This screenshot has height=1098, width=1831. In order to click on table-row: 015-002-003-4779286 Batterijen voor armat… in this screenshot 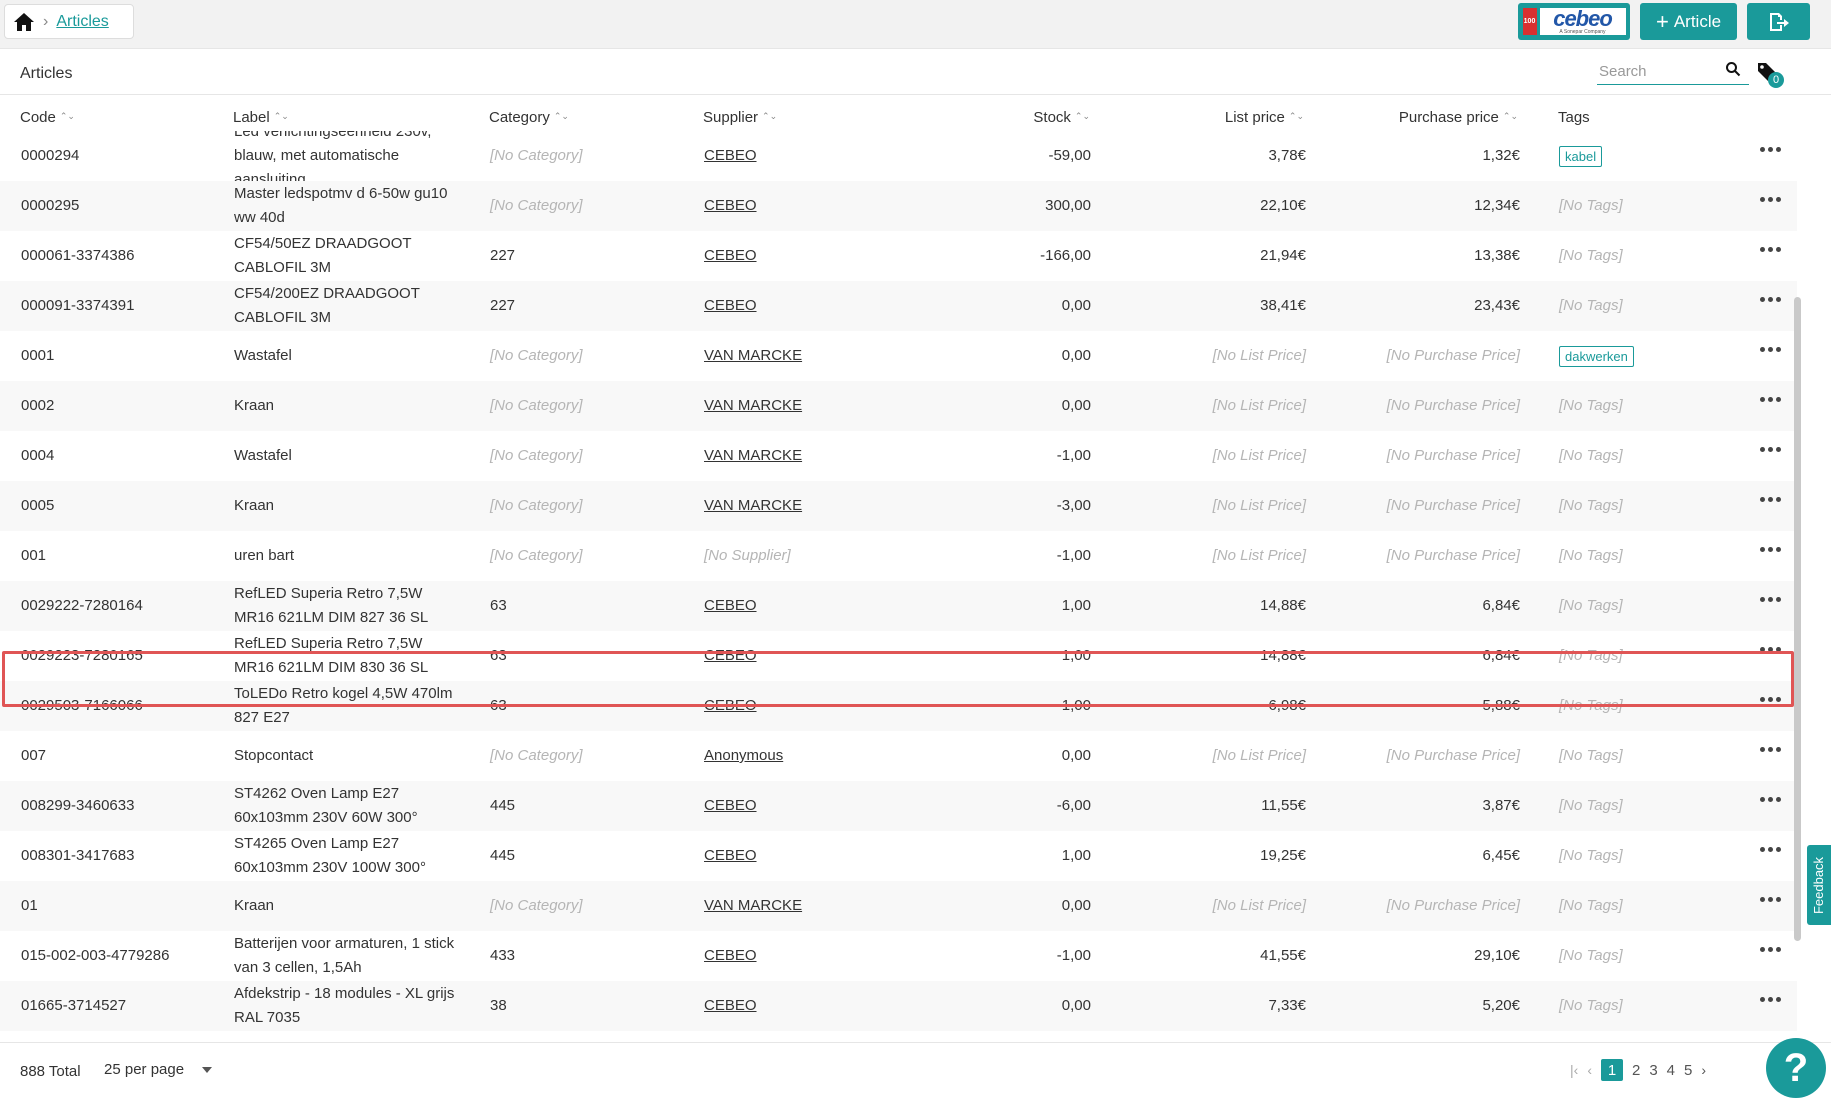, I will do `click(898, 956)`.